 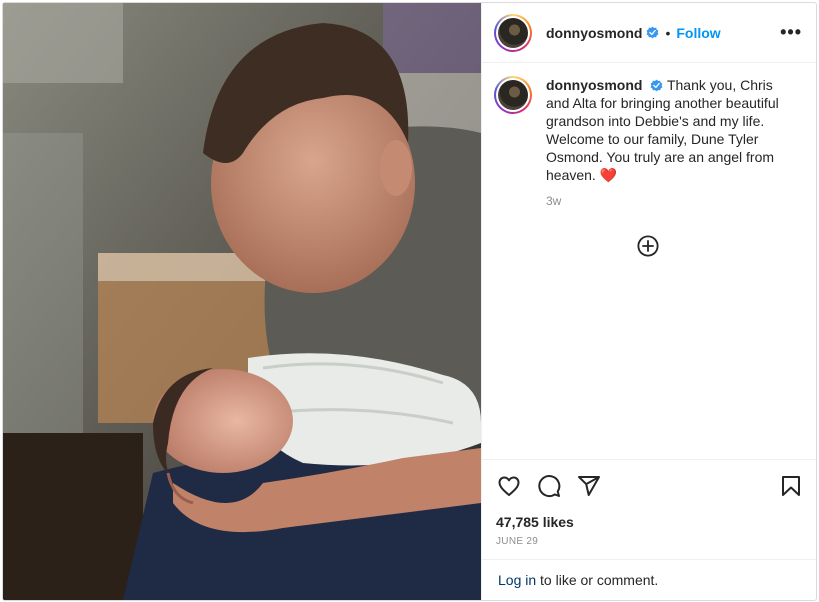 I want to click on caption-username: donnyosmond, so click(x=594, y=85).